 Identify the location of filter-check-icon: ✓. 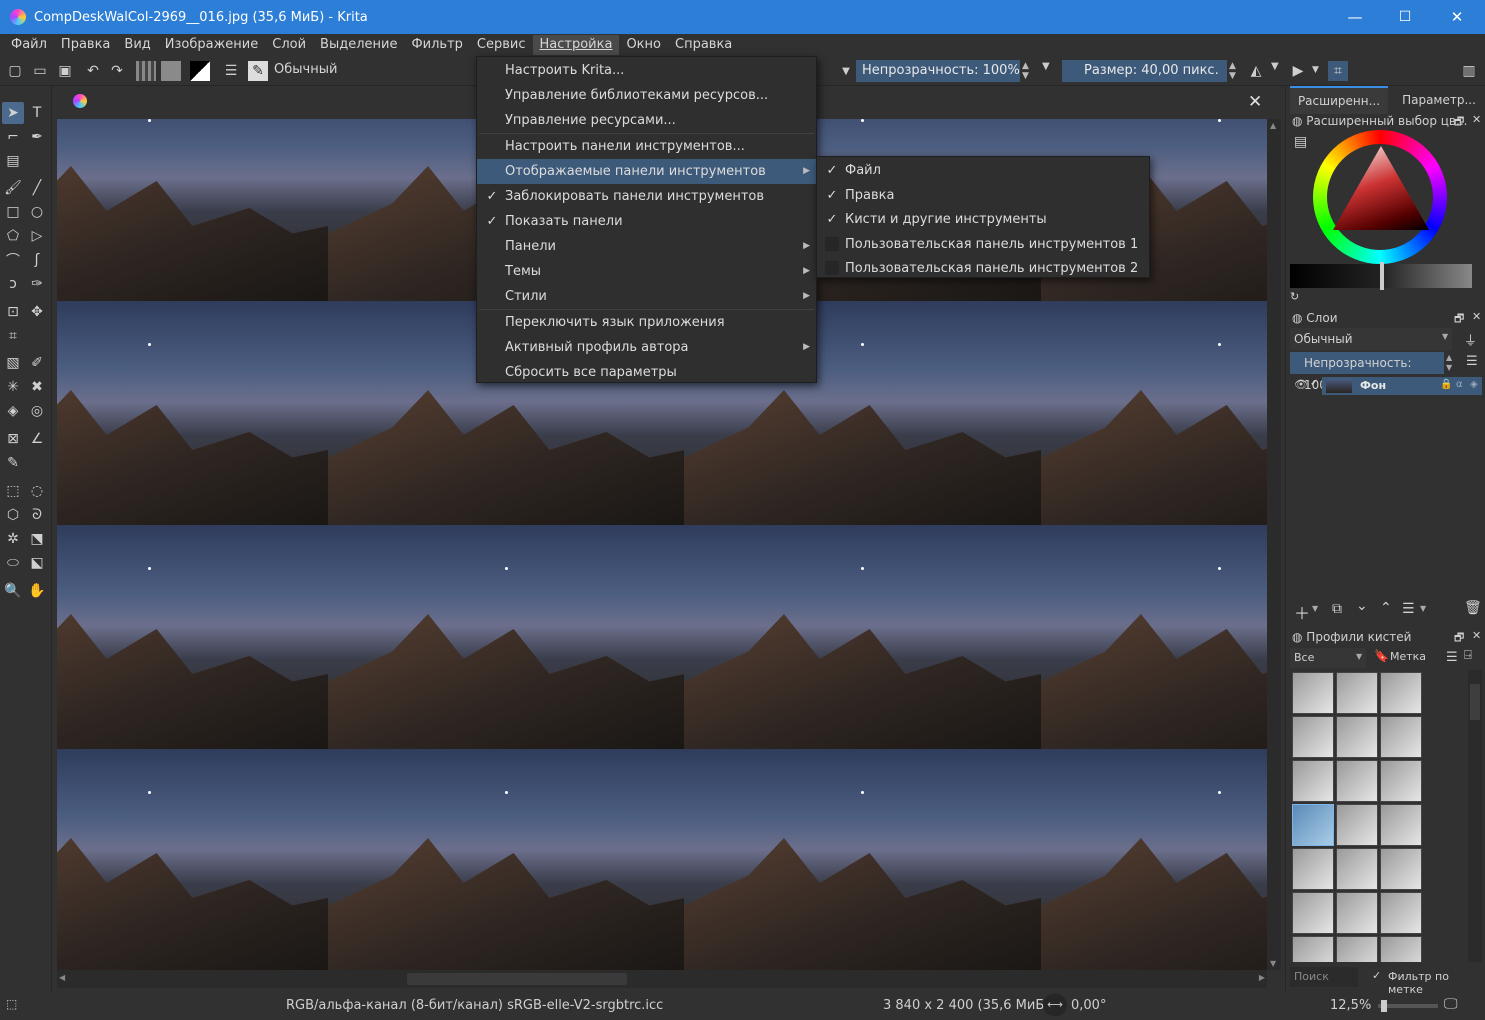
(1376, 975).